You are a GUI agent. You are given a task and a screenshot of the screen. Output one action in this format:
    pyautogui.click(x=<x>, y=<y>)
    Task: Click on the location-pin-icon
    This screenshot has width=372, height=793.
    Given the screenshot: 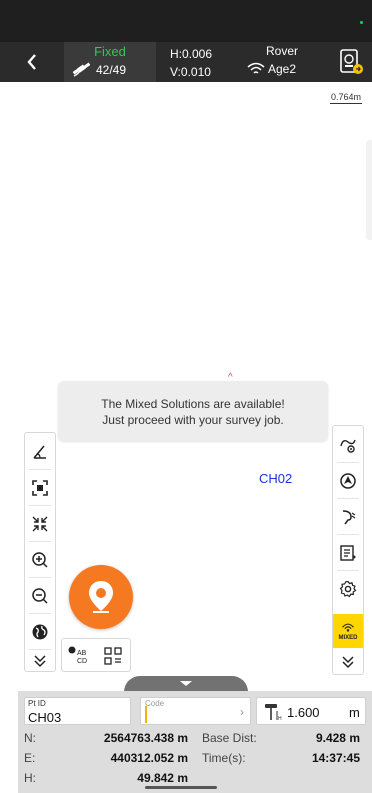 What is the action you would take?
    pyautogui.click(x=101, y=597)
    